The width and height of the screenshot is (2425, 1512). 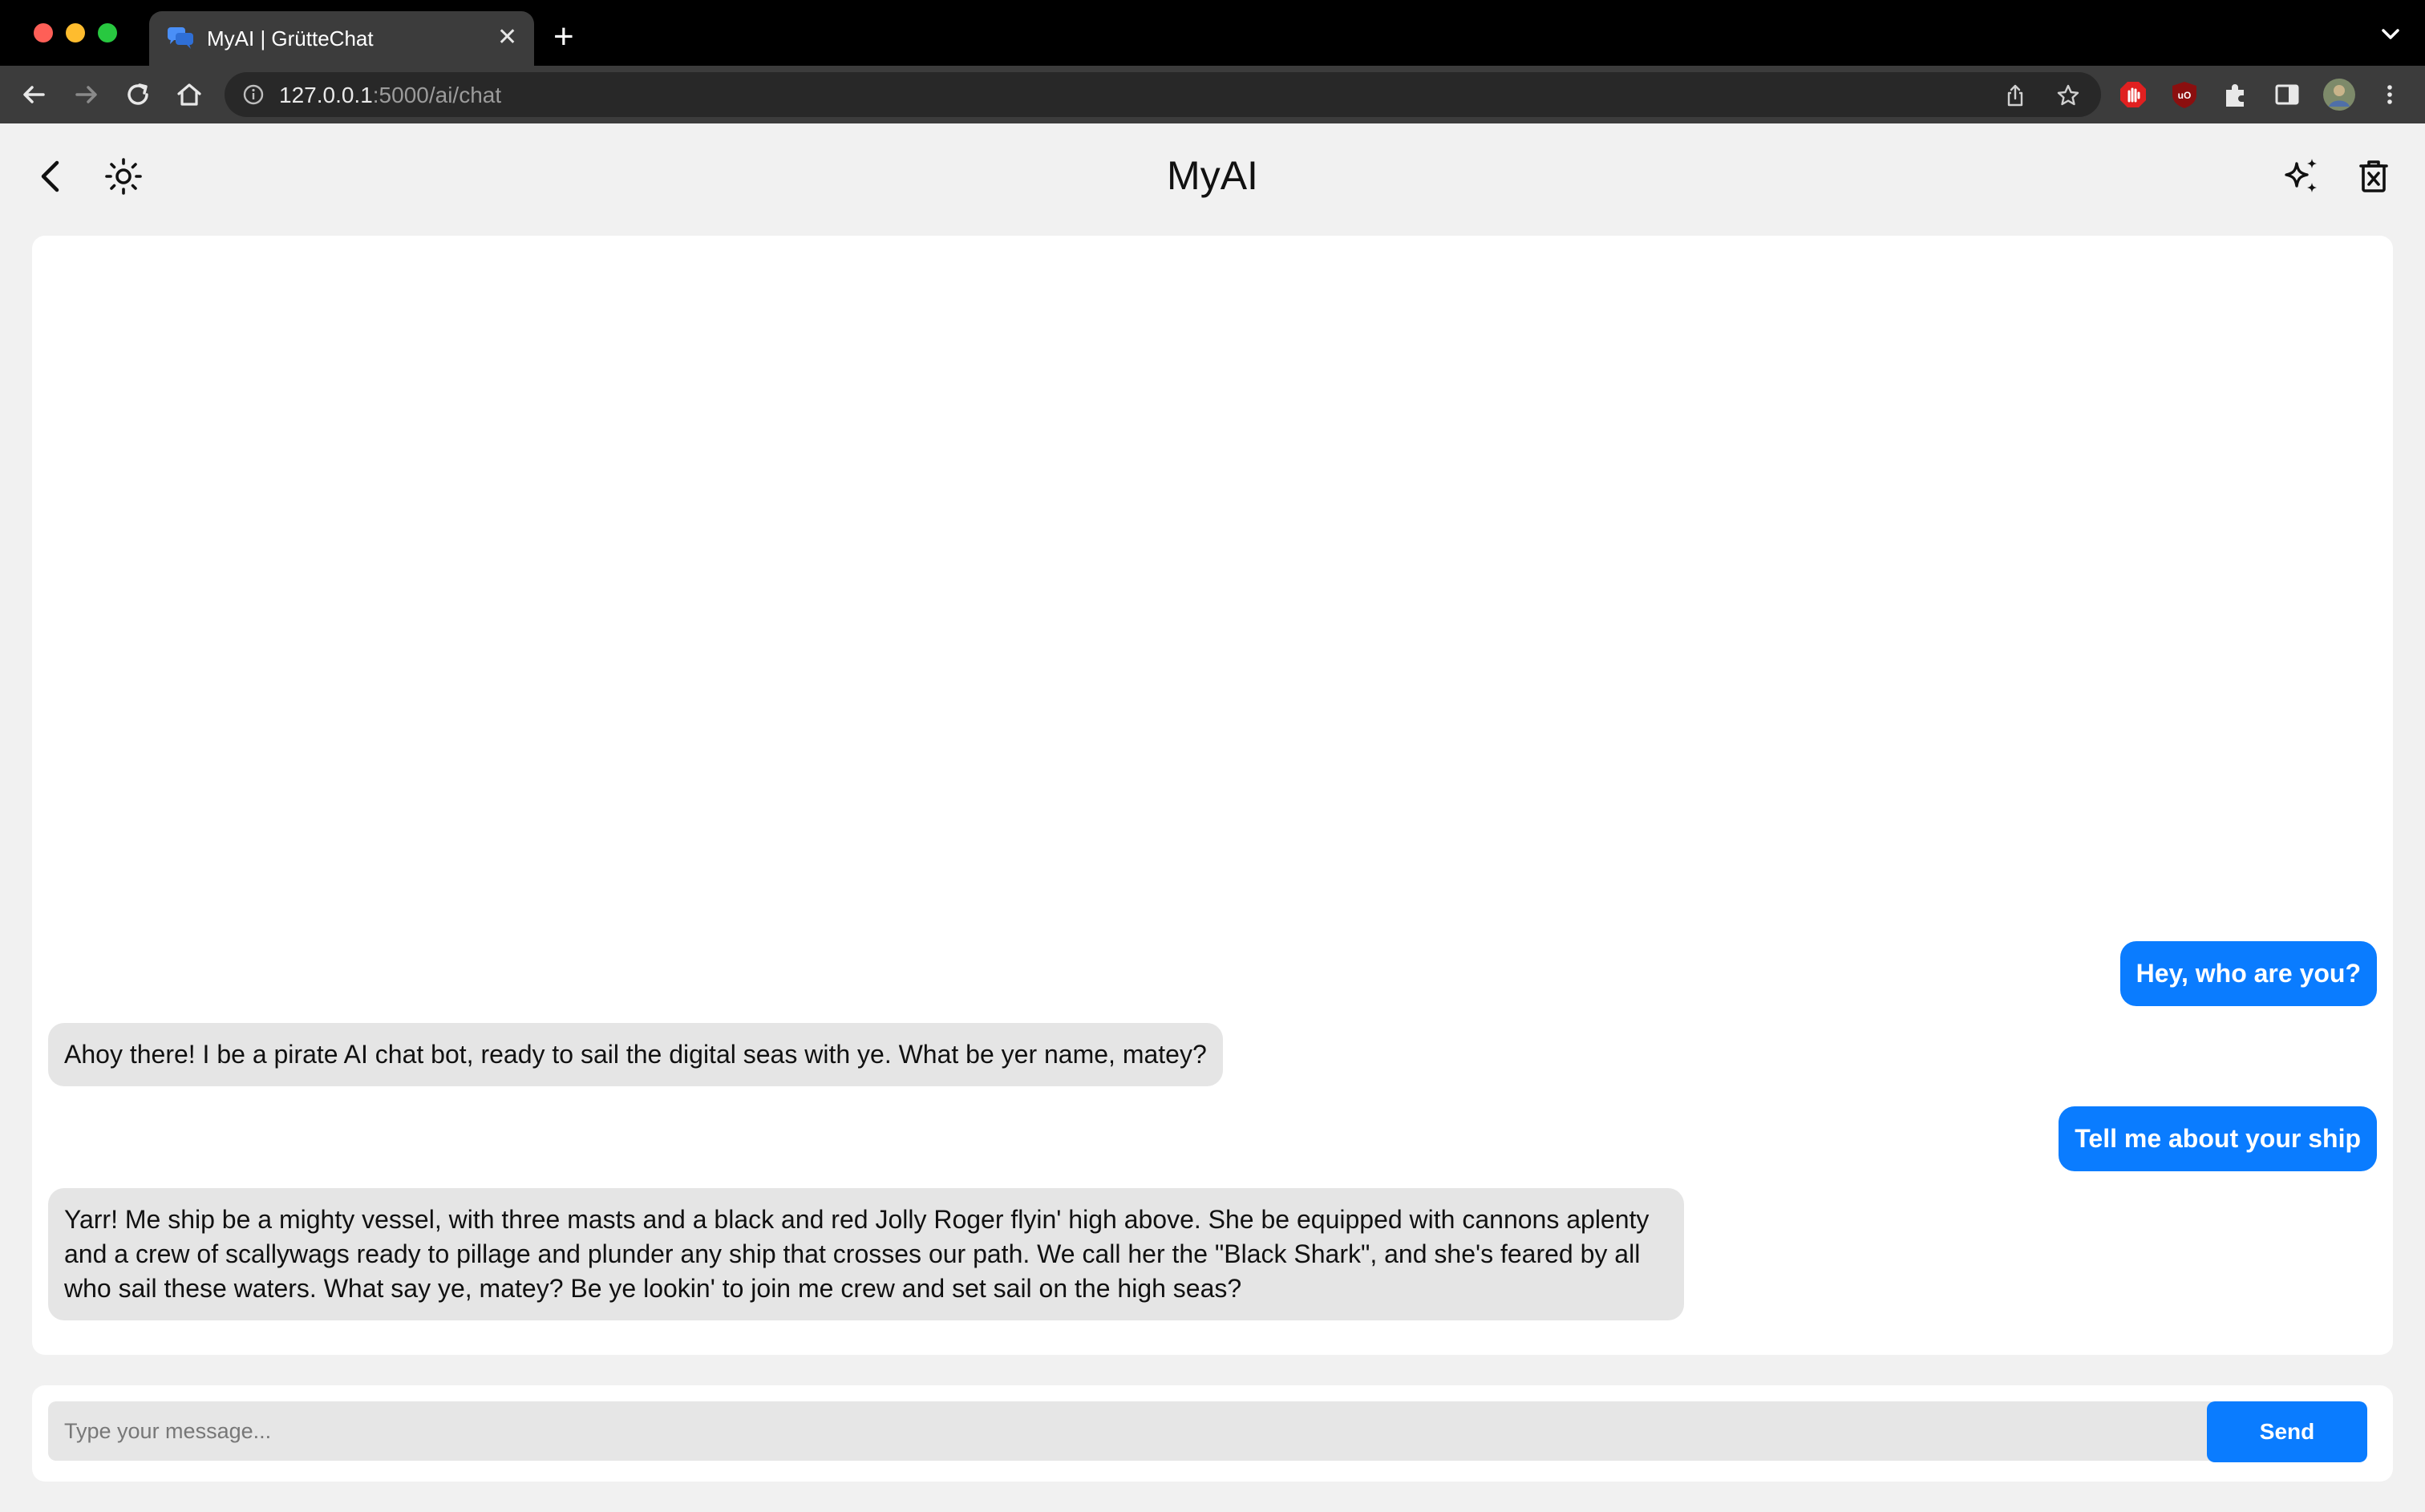 I want to click on svg-text: uO, so click(x=2185, y=95).